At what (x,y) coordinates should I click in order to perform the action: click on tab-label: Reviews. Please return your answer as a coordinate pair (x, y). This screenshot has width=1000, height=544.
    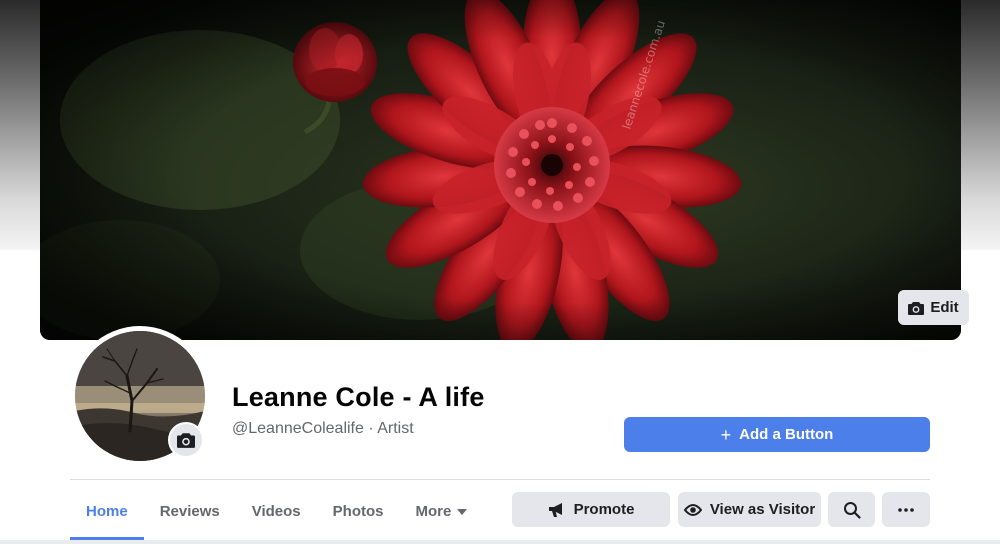
    Looking at the image, I should click on (189, 511).